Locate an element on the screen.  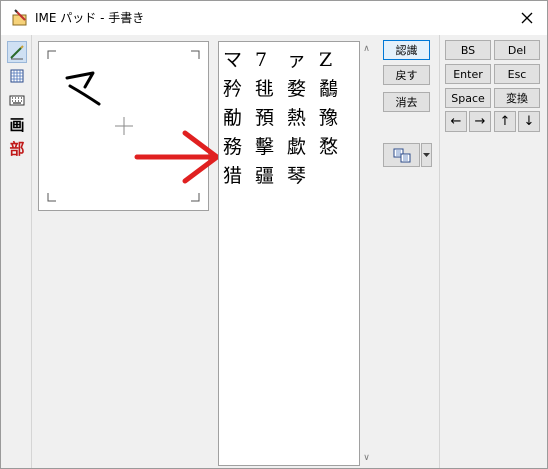
candidate-char: 鷸 is located at coordinates (335, 89).